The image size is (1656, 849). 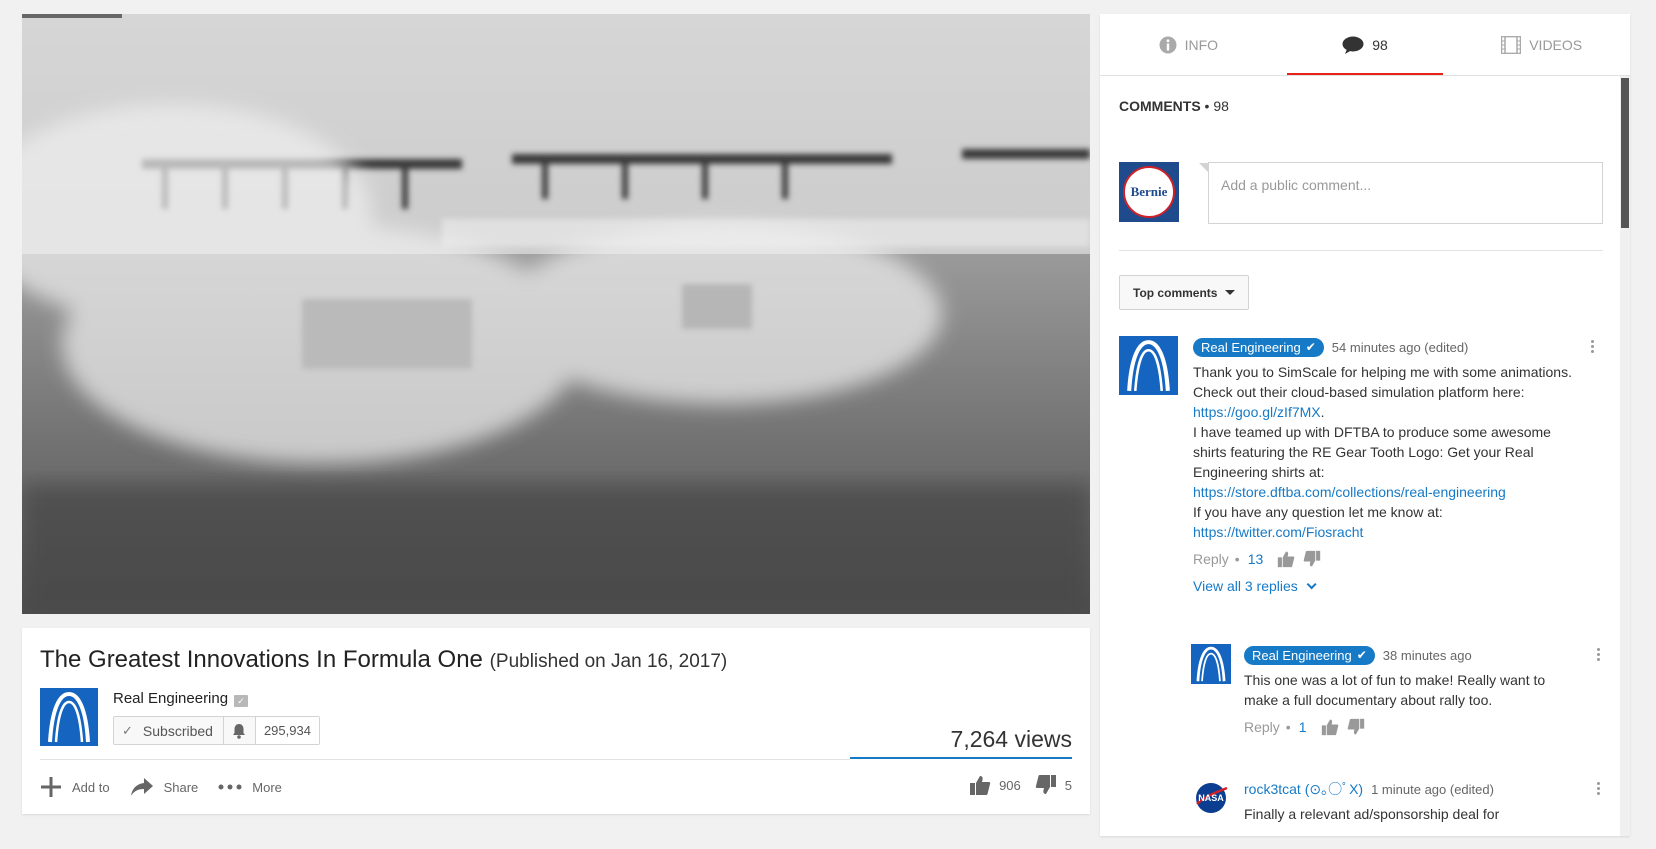 I want to click on film-icon, so click(x=1511, y=44).